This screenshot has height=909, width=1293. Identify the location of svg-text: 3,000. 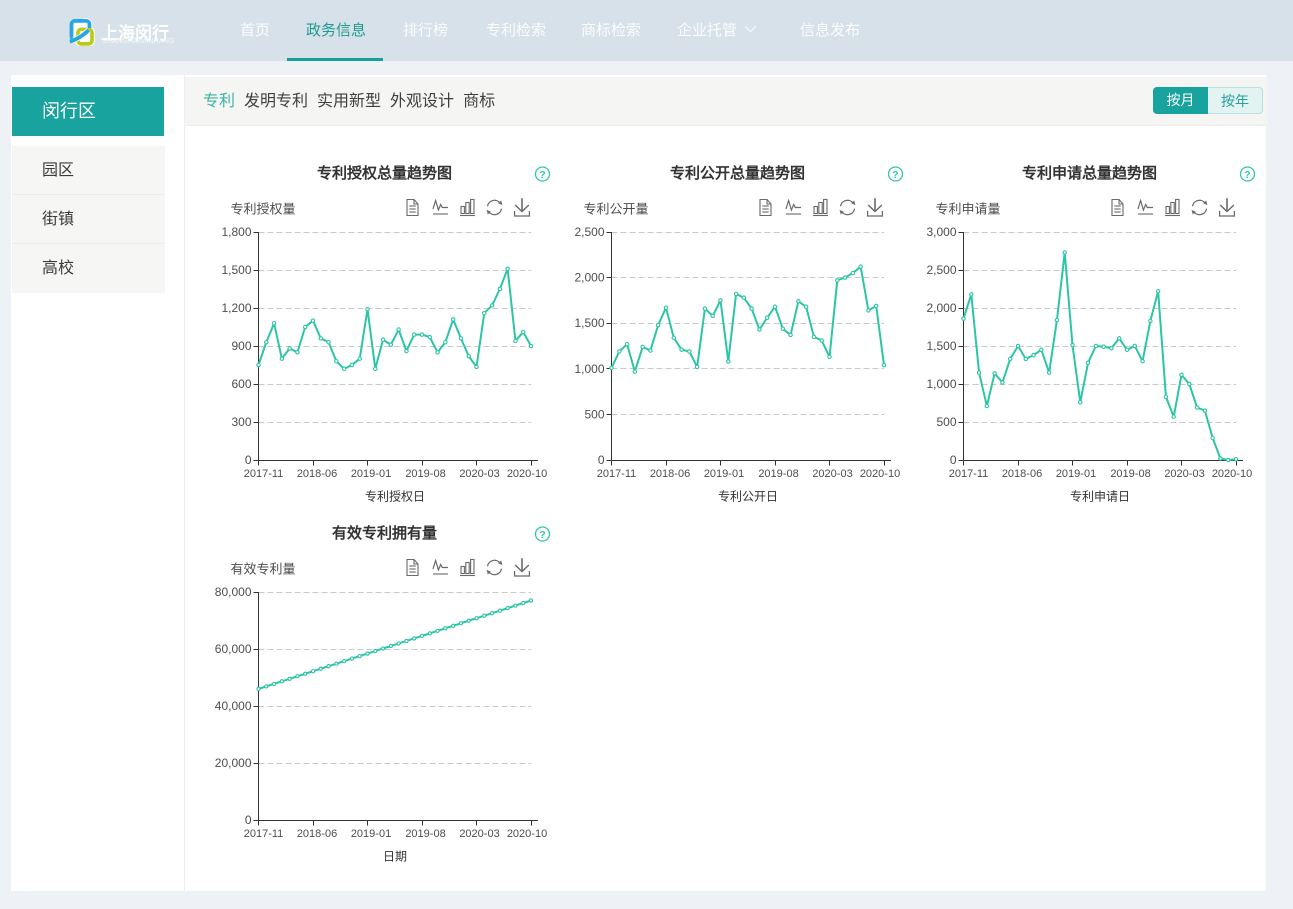
(941, 232).